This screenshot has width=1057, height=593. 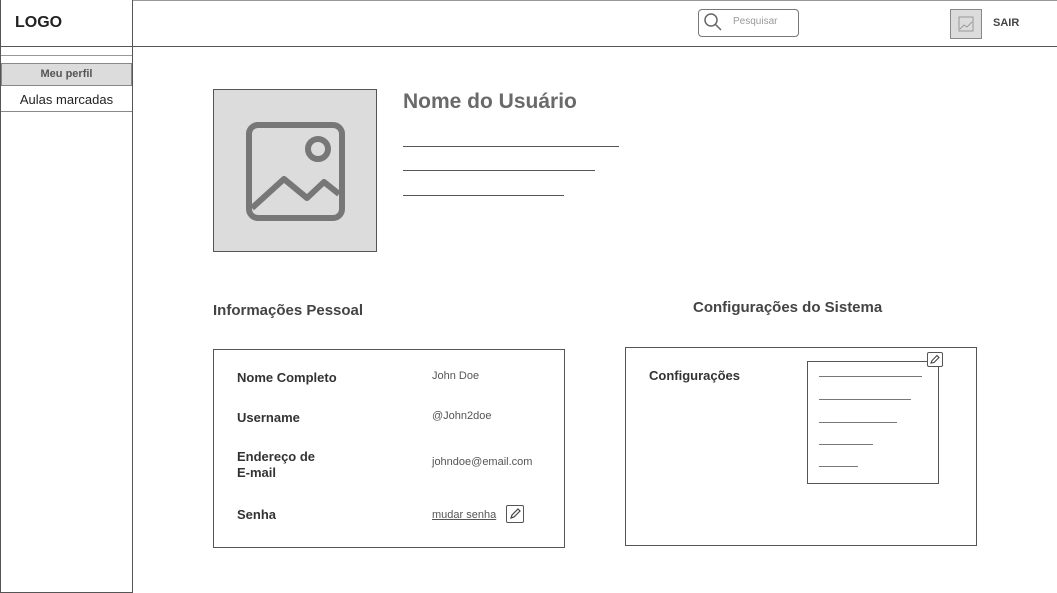 What do you see at coordinates (490, 101) in the screenshot?
I see `user-name: Nome do Usuário` at bounding box center [490, 101].